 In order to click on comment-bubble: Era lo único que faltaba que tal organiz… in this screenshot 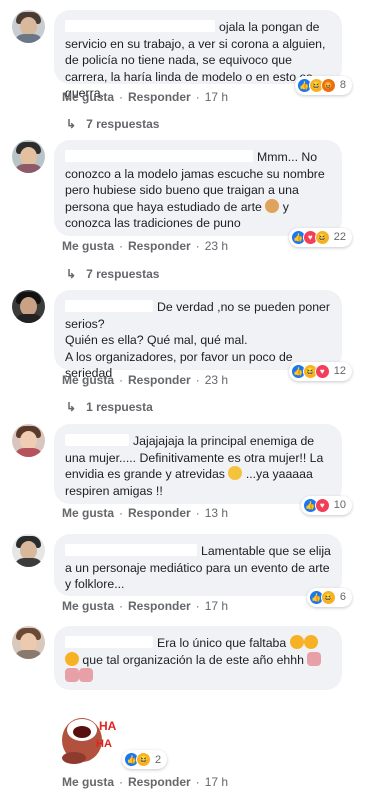, I will do `click(198, 658)`.